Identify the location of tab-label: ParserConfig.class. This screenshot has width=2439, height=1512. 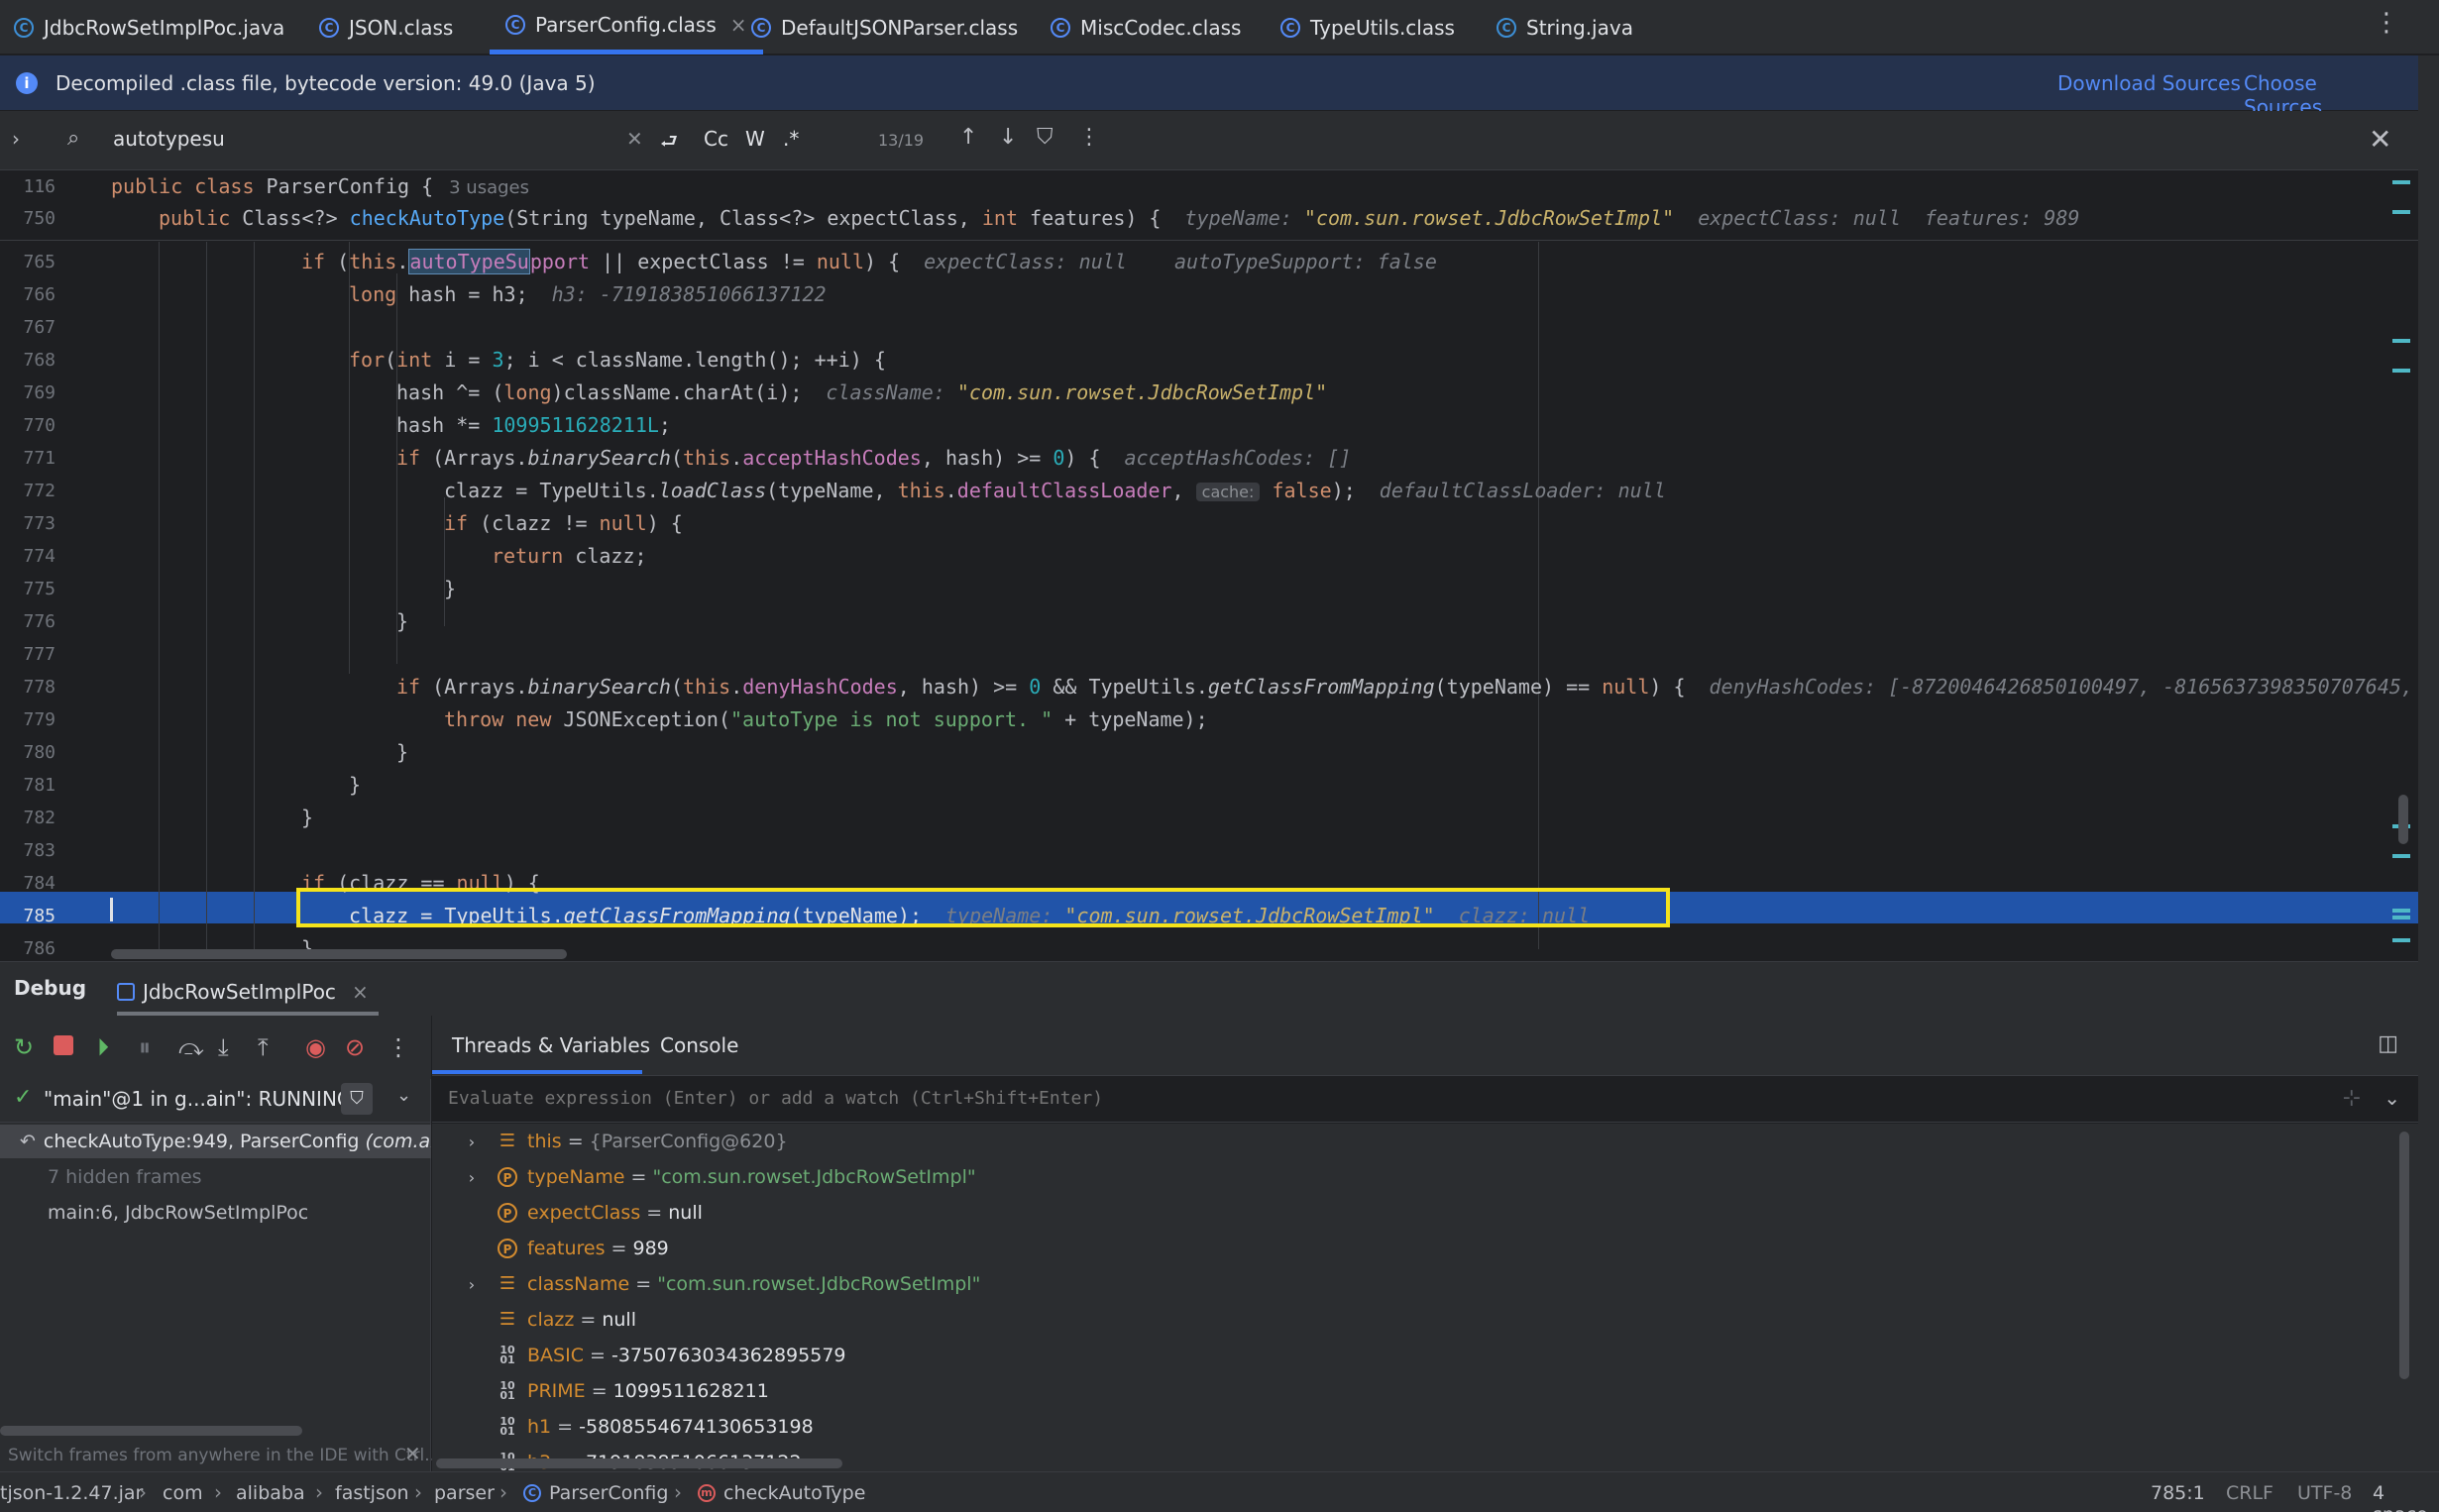
(626, 25).